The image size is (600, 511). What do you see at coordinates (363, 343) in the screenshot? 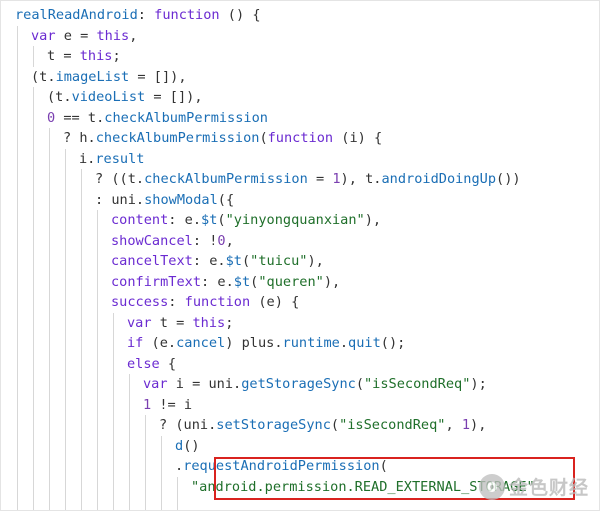
I see `code-line: if (e.cancel) plus.runtime.quit();` at bounding box center [363, 343].